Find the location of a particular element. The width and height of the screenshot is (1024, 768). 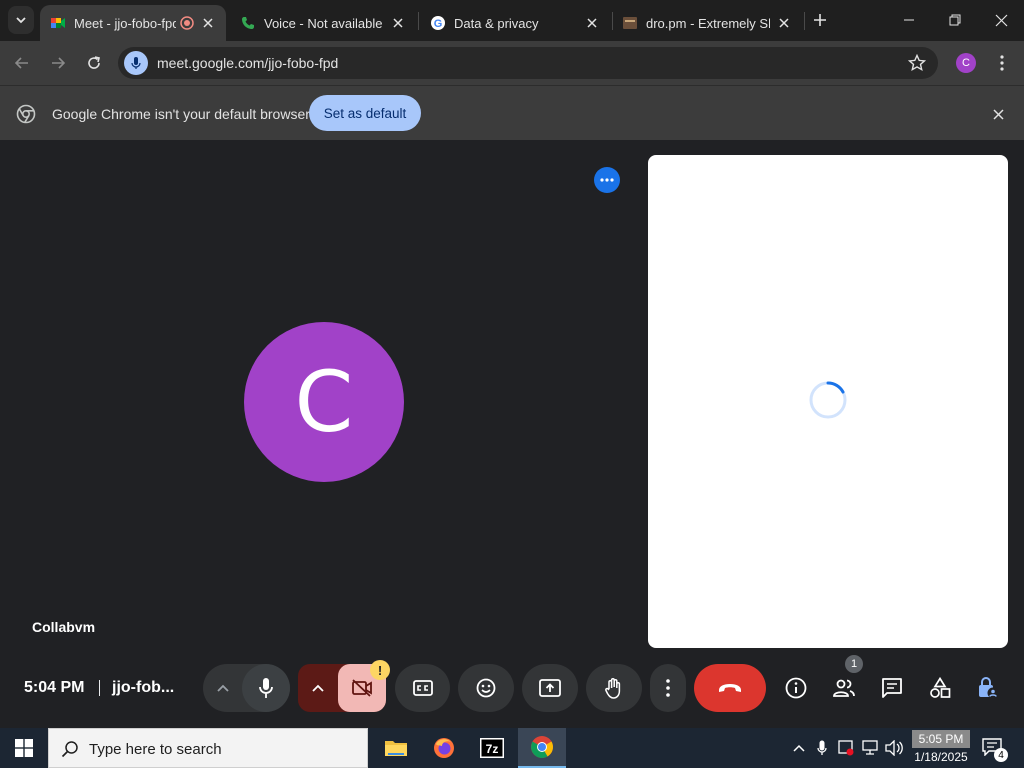

present-button is located at coordinates (550, 688).